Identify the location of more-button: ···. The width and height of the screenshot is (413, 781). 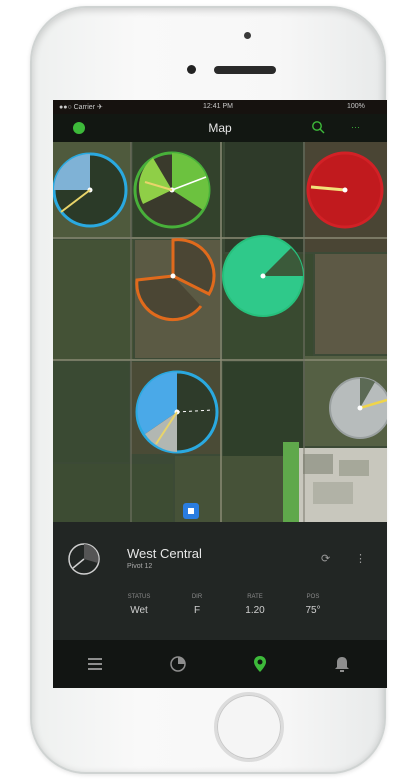
(355, 127).